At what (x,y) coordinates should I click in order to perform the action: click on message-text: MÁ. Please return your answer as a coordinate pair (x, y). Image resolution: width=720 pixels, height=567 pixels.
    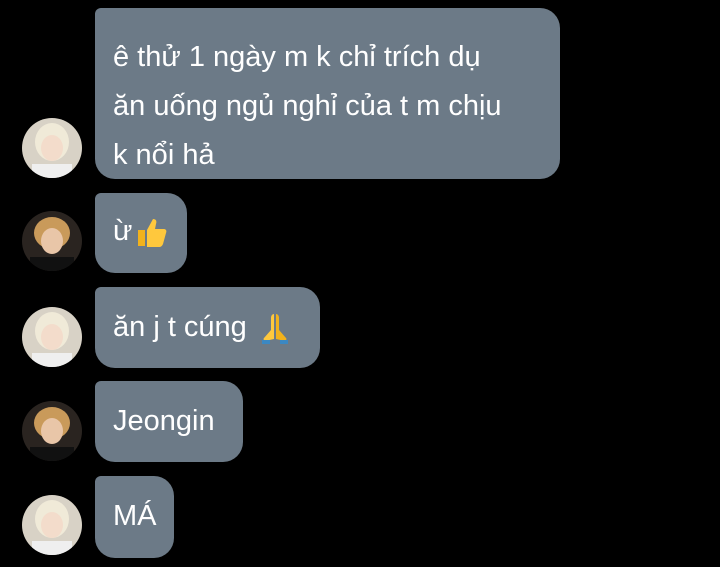
    Looking at the image, I should click on (135, 516).